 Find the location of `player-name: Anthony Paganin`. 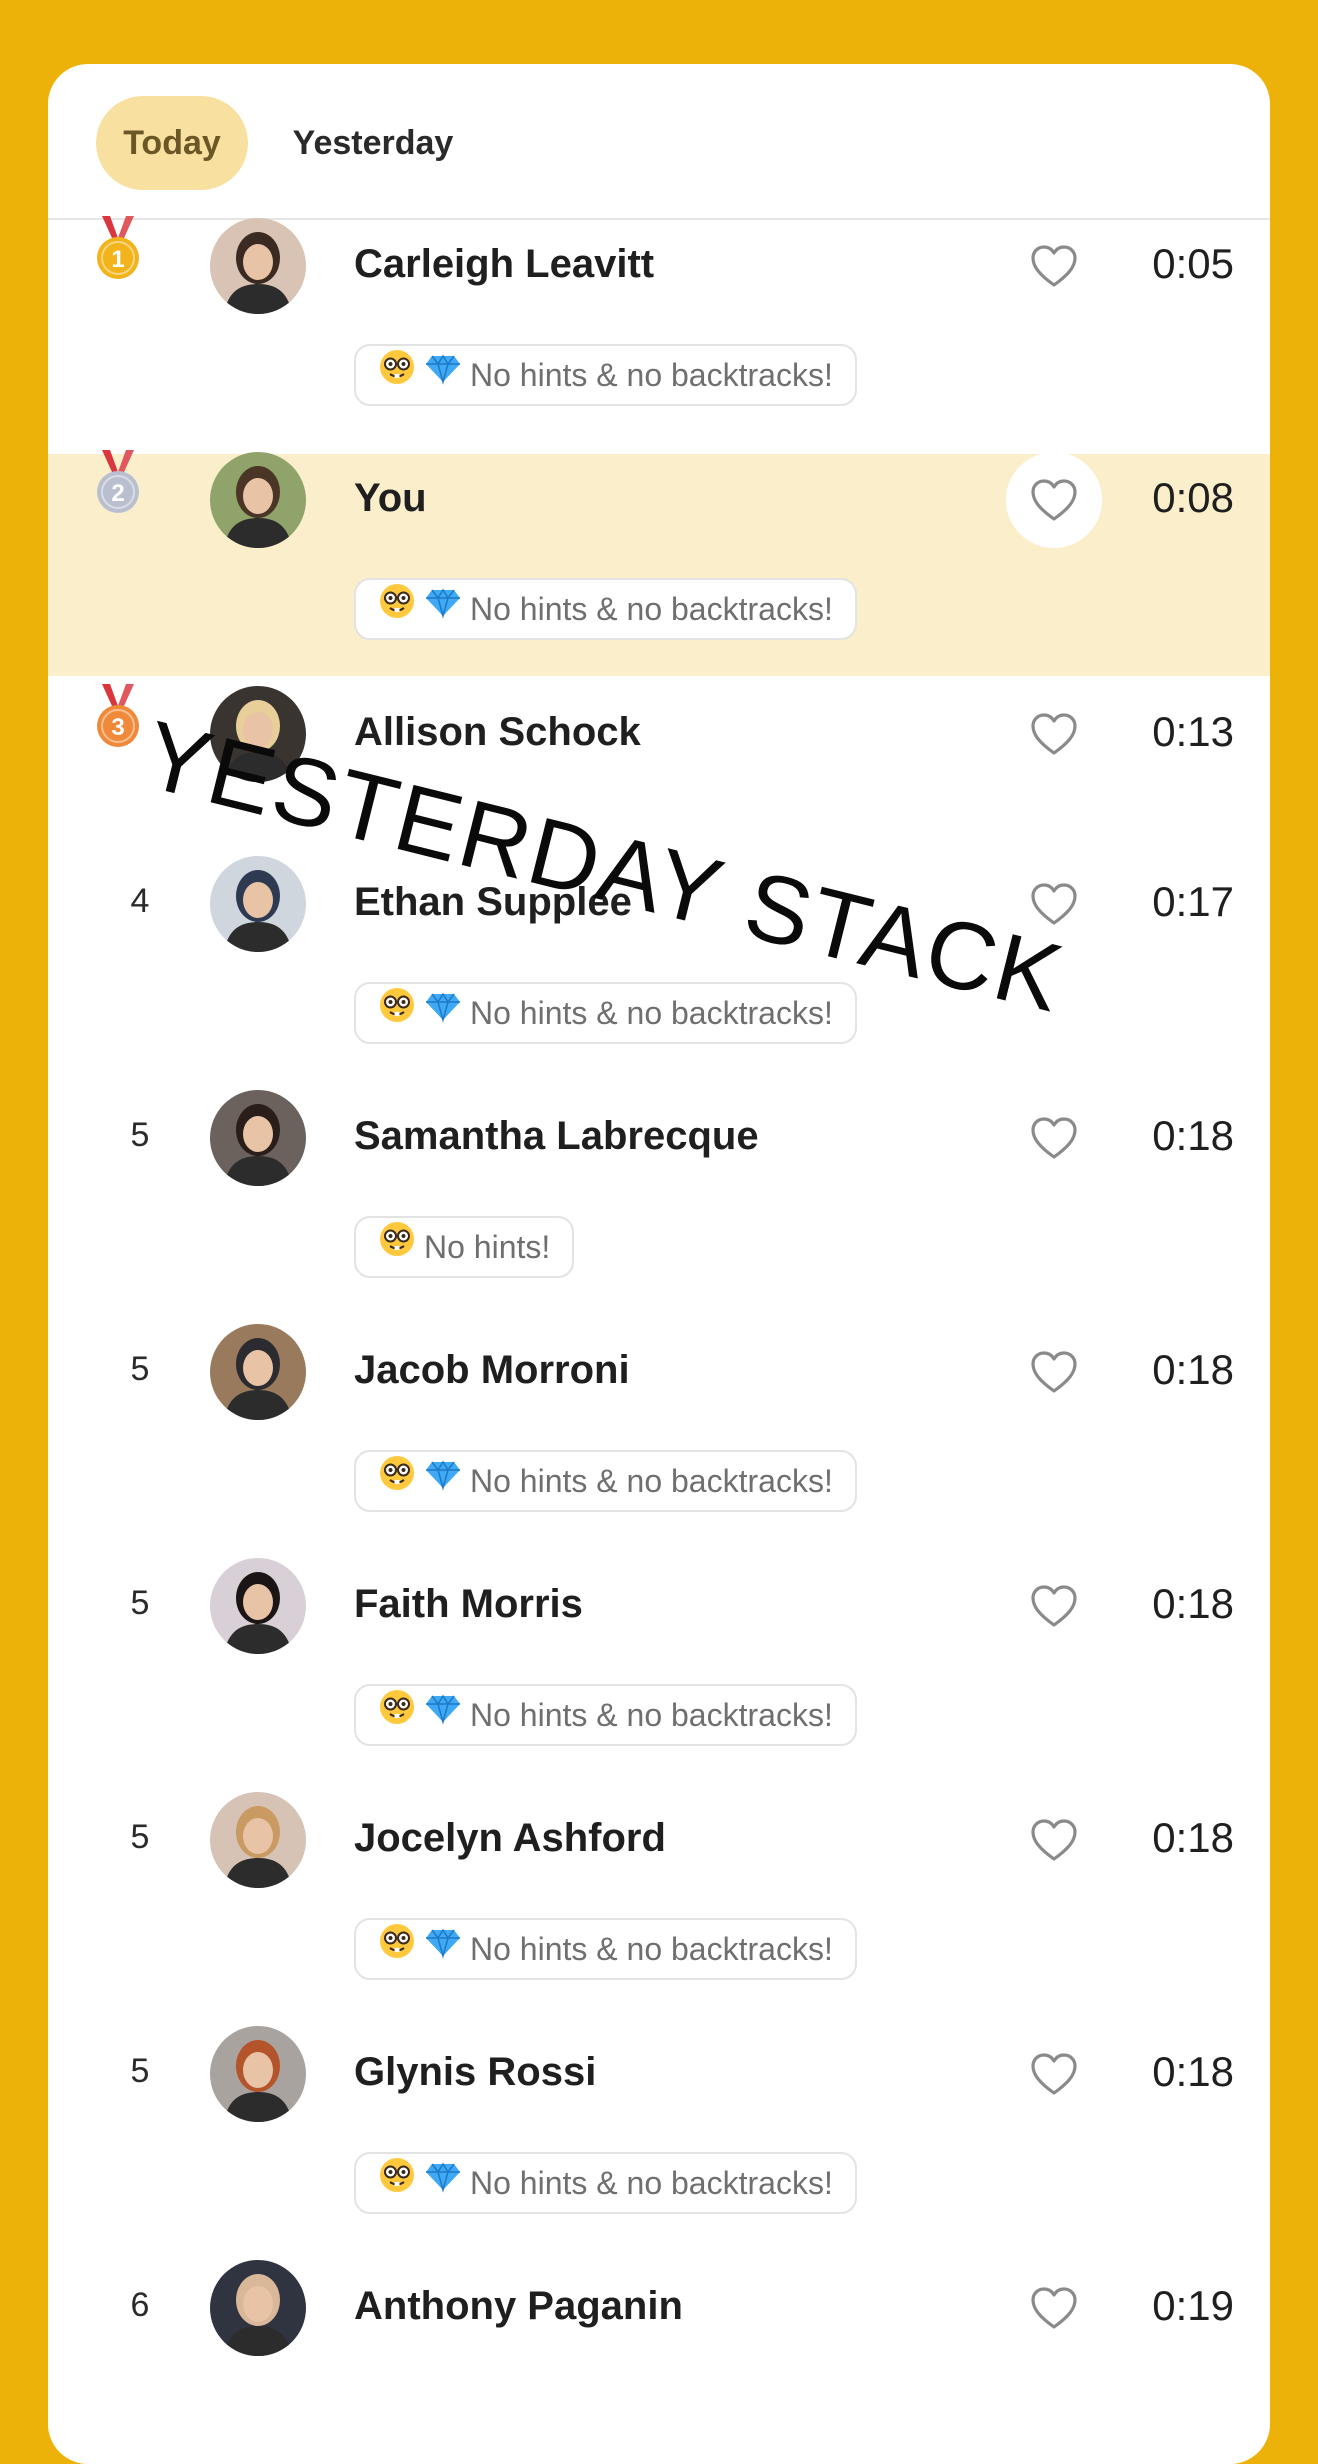

player-name: Anthony Paganin is located at coordinates (518, 2306).